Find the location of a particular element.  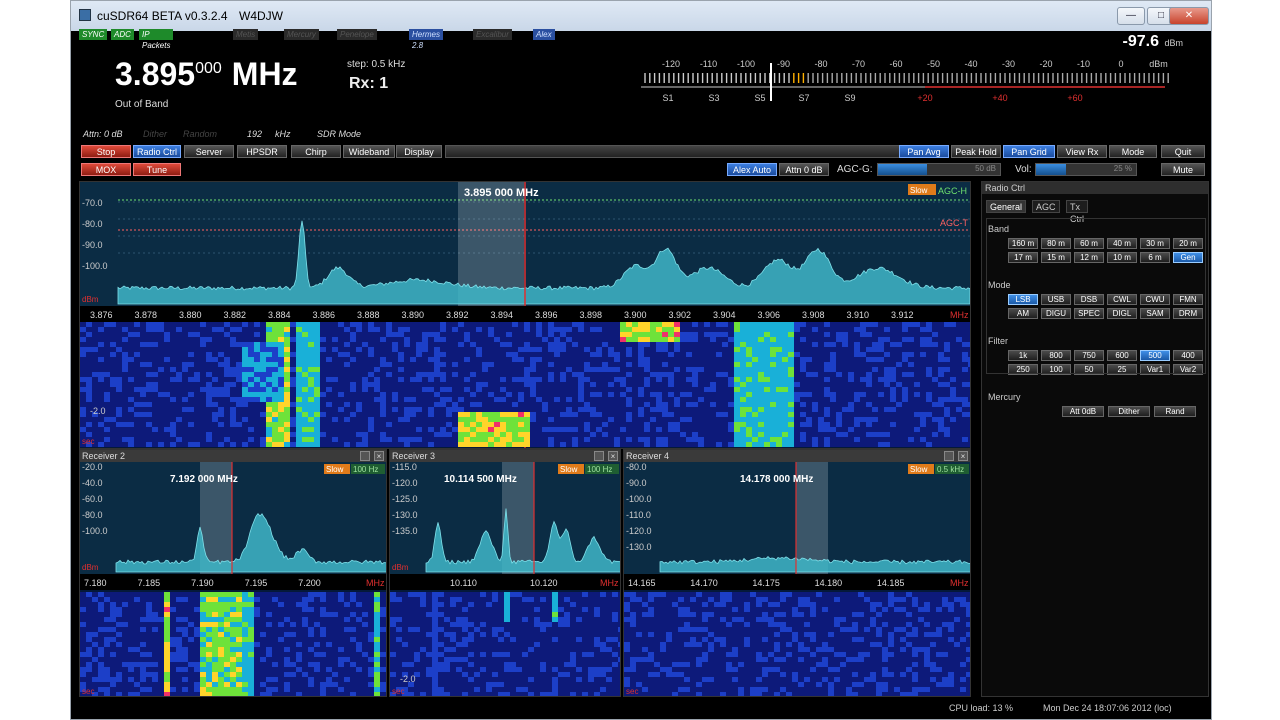

freq-tick-label: 3.910 is located at coordinates (858, 315).